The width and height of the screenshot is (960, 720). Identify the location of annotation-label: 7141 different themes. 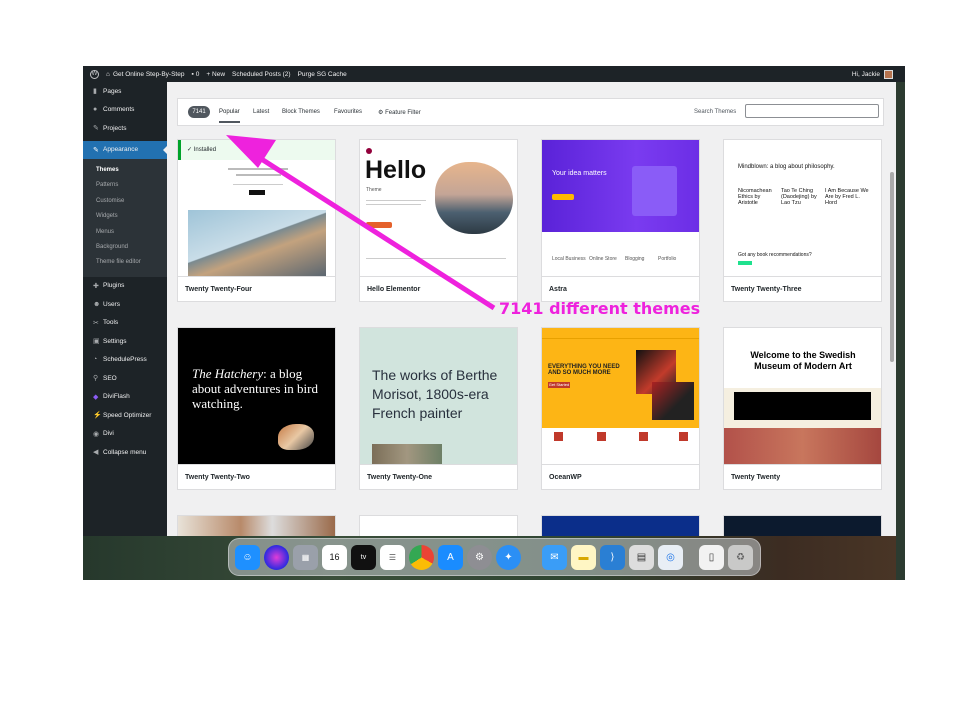
(600, 308).